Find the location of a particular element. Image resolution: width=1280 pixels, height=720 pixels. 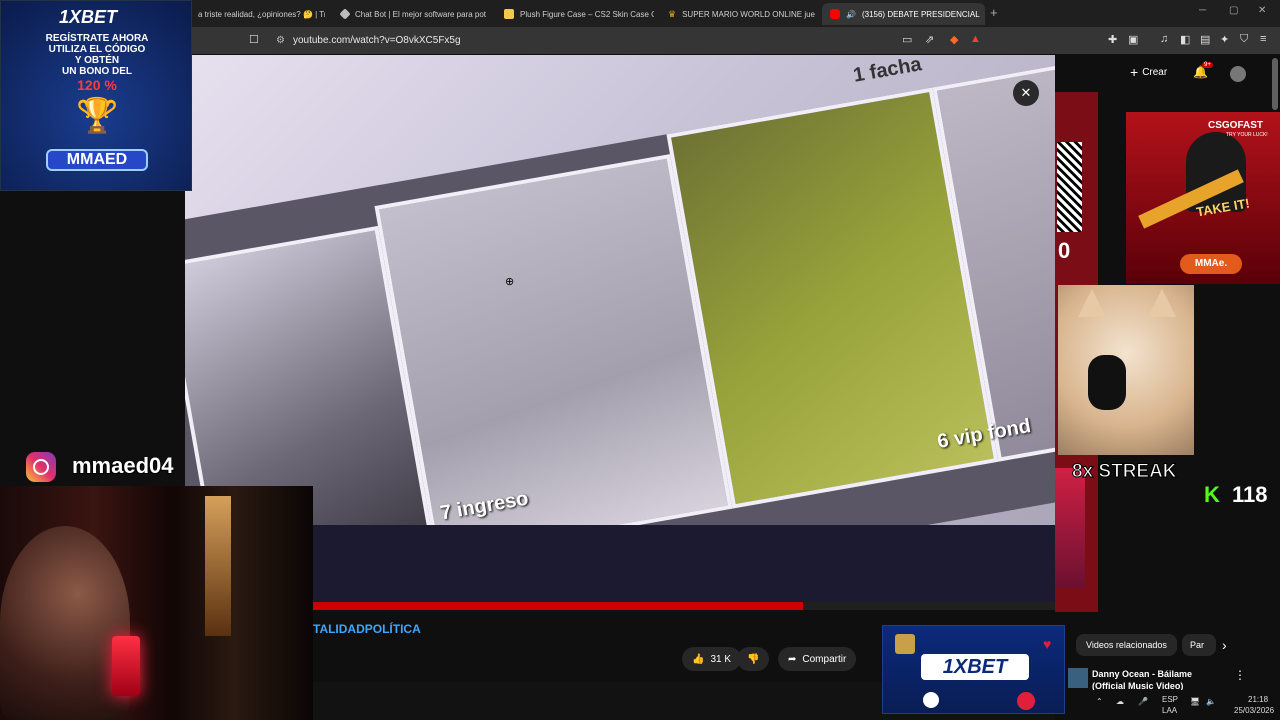

streamer-figure is located at coordinates (65, 623).